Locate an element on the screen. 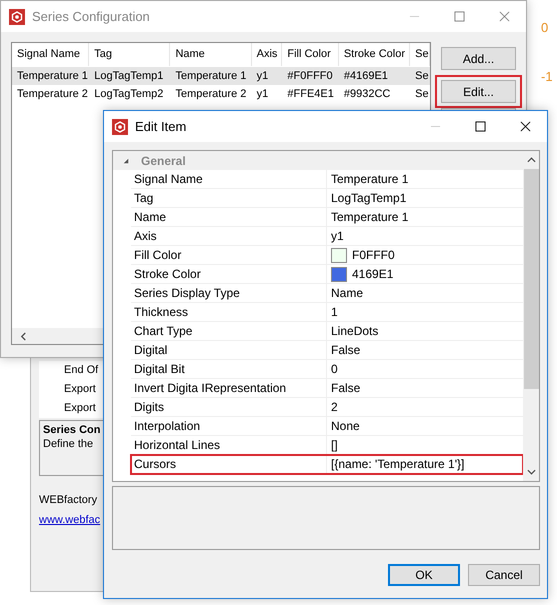 The height and width of the screenshot is (605, 557). category-label: General is located at coordinates (163, 161).